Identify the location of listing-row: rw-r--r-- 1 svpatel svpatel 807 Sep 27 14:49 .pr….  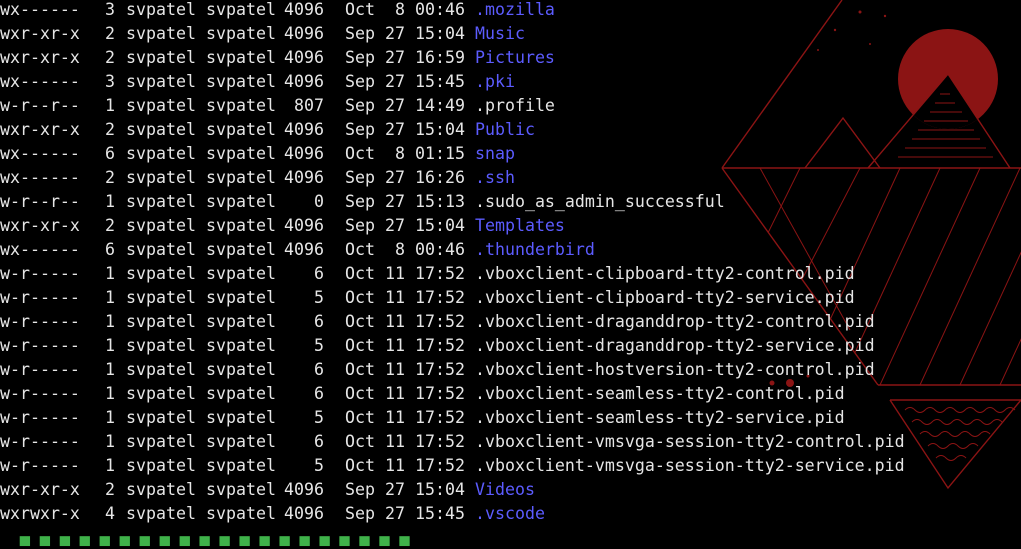
(510, 106).